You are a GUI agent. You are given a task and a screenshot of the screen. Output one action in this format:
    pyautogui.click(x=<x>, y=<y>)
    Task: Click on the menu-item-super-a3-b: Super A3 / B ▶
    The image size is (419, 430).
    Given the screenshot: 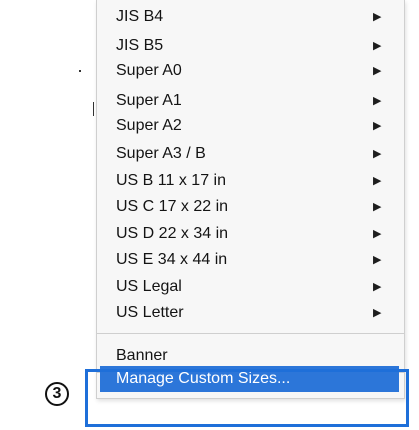 What is the action you would take?
    pyautogui.click(x=250, y=154)
    